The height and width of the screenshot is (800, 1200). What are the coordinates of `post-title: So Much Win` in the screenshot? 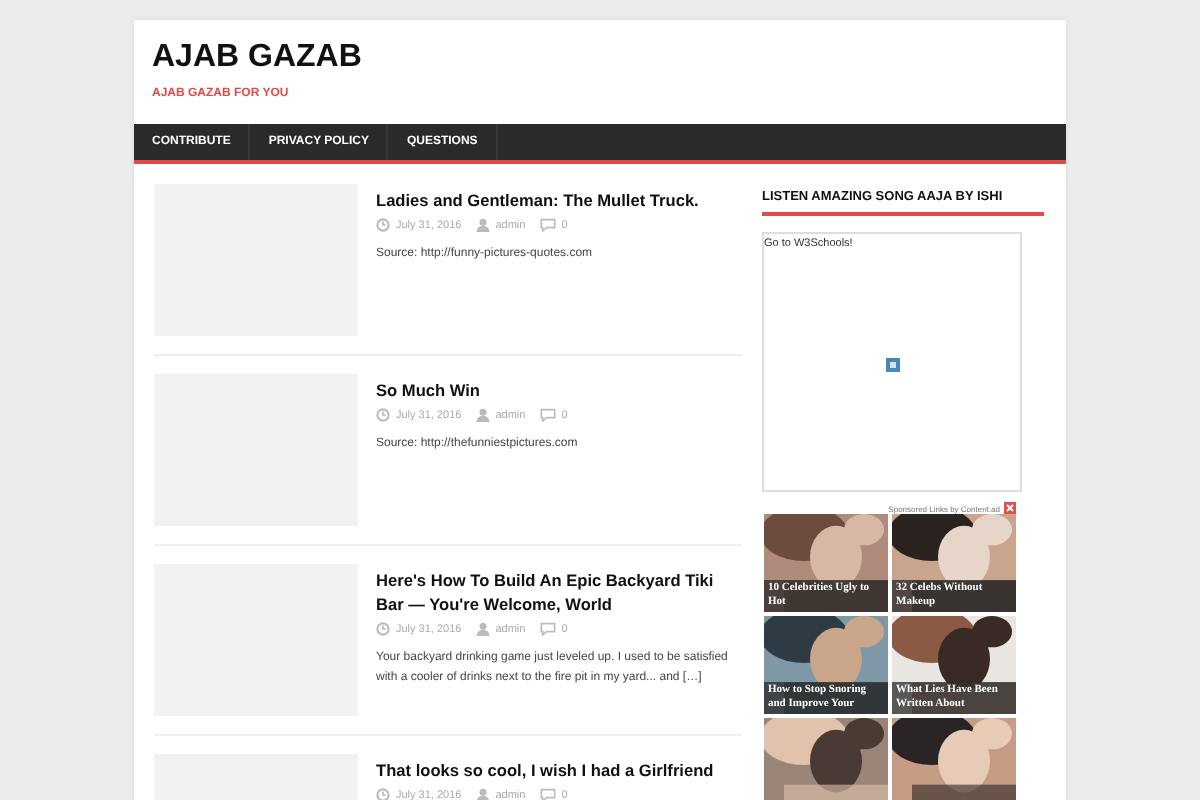 It's located at (559, 390).